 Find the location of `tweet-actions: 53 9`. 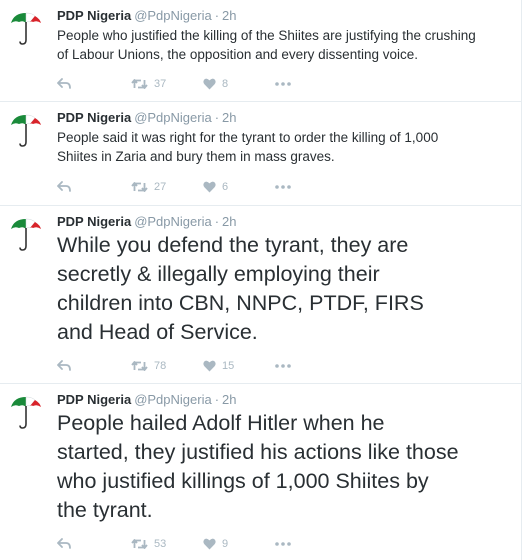

tweet-actions: 53 9 is located at coordinates (207, 544).